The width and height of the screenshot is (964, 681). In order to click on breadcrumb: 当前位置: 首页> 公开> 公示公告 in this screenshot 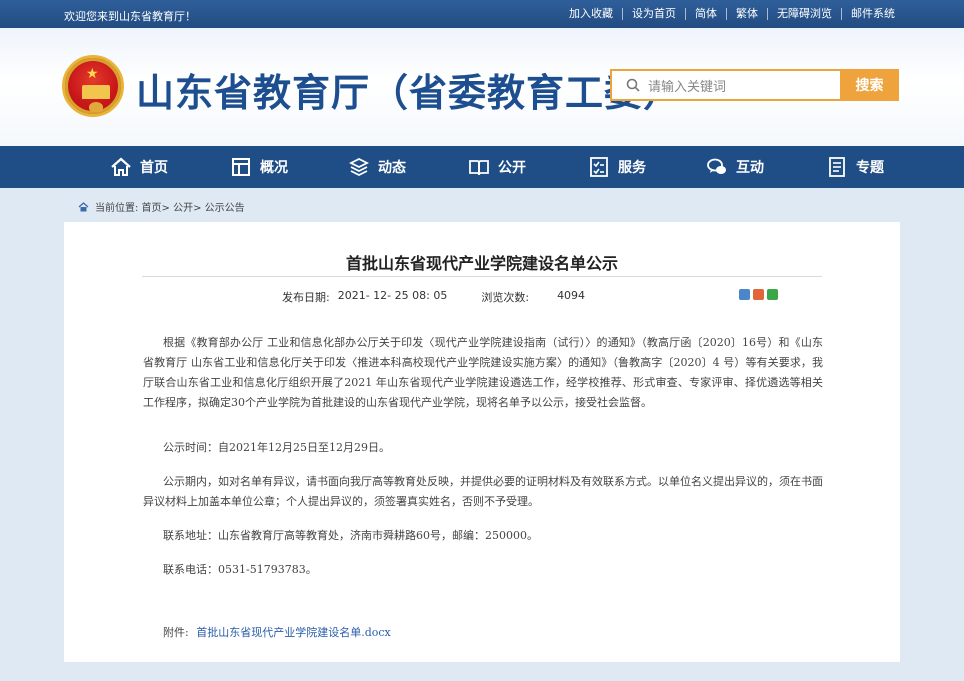, I will do `click(161, 206)`.